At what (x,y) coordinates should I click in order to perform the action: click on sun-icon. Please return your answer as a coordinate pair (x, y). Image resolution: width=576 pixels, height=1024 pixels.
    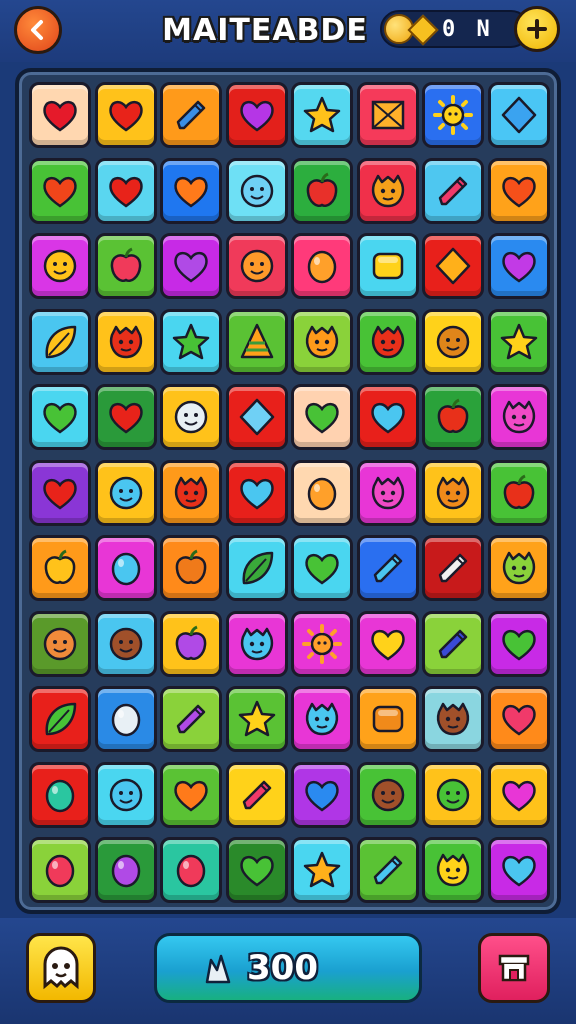
    Looking at the image, I should click on (453, 115).